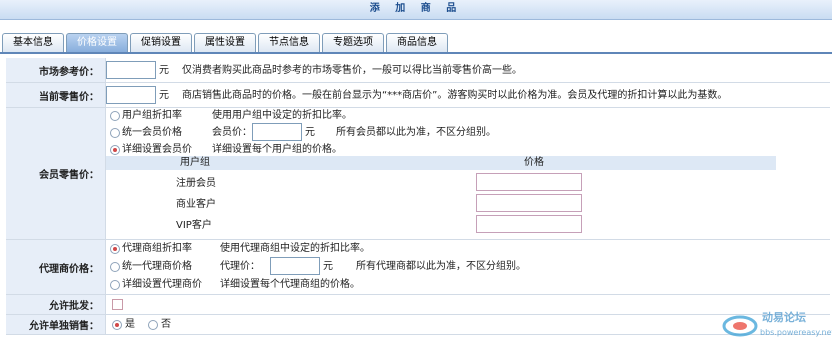  Describe the element at coordinates (282, 115) in the screenshot. I see `member-option-group-discount-desc: 使用用户组中设定的折扣比率。` at that location.